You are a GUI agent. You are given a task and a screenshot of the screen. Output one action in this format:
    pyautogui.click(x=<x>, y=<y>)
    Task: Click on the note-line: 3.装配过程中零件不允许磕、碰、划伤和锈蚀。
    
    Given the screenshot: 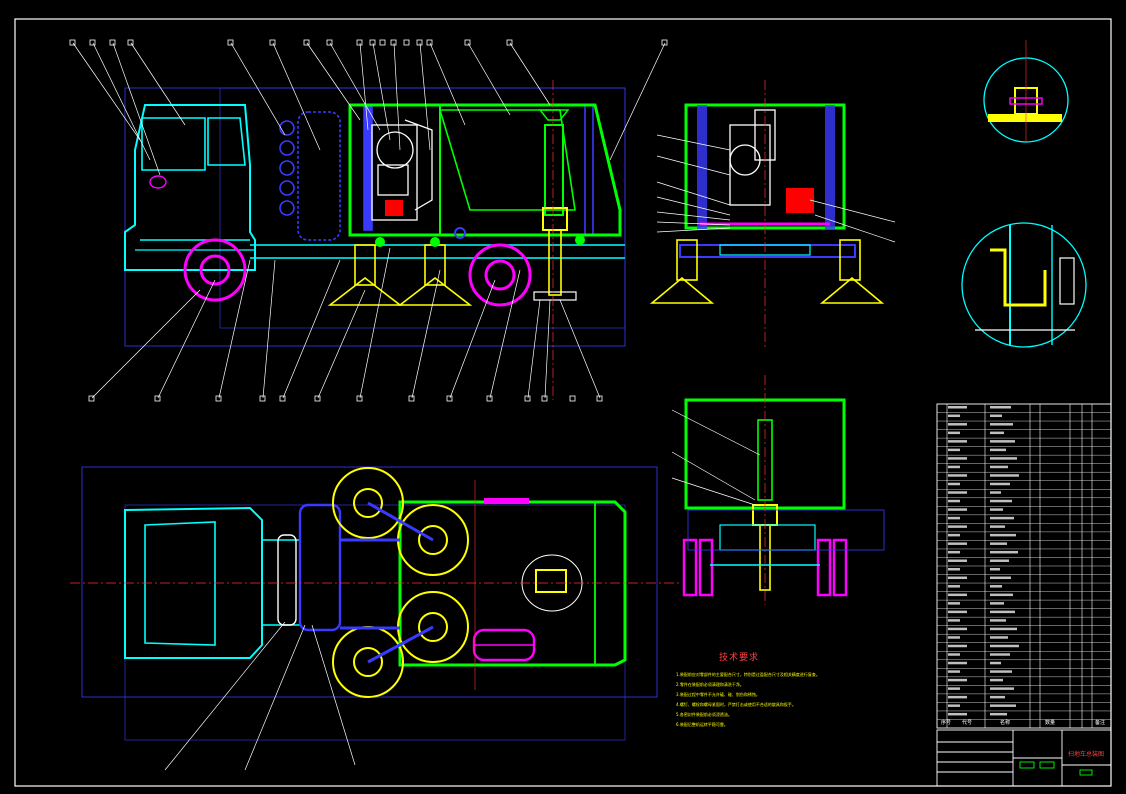 What is the action you would take?
    pyautogui.click(x=718, y=694)
    